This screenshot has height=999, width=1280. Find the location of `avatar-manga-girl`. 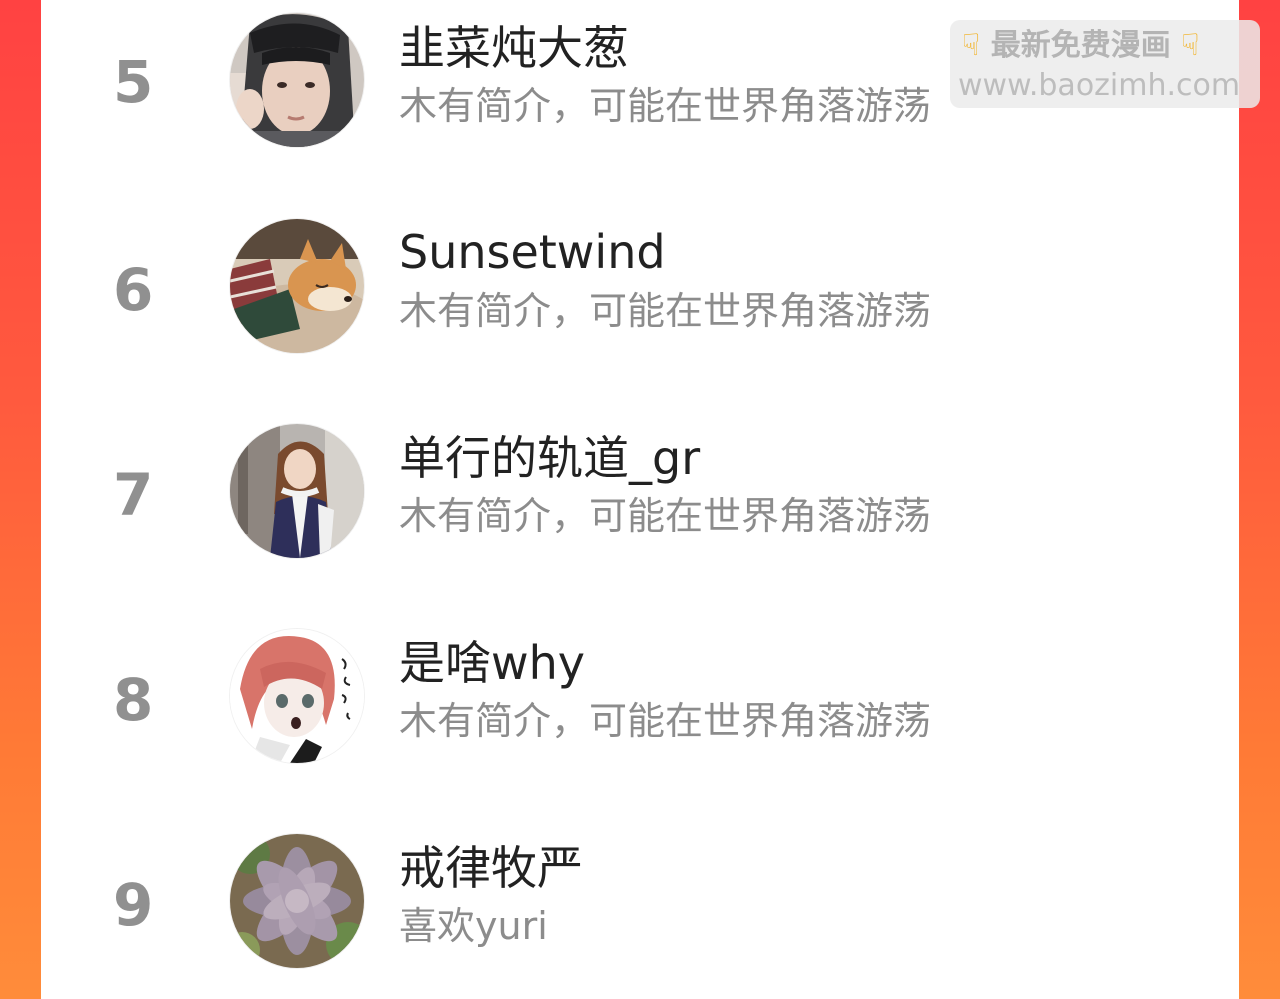

avatar-manga-girl is located at coordinates (297, 696).